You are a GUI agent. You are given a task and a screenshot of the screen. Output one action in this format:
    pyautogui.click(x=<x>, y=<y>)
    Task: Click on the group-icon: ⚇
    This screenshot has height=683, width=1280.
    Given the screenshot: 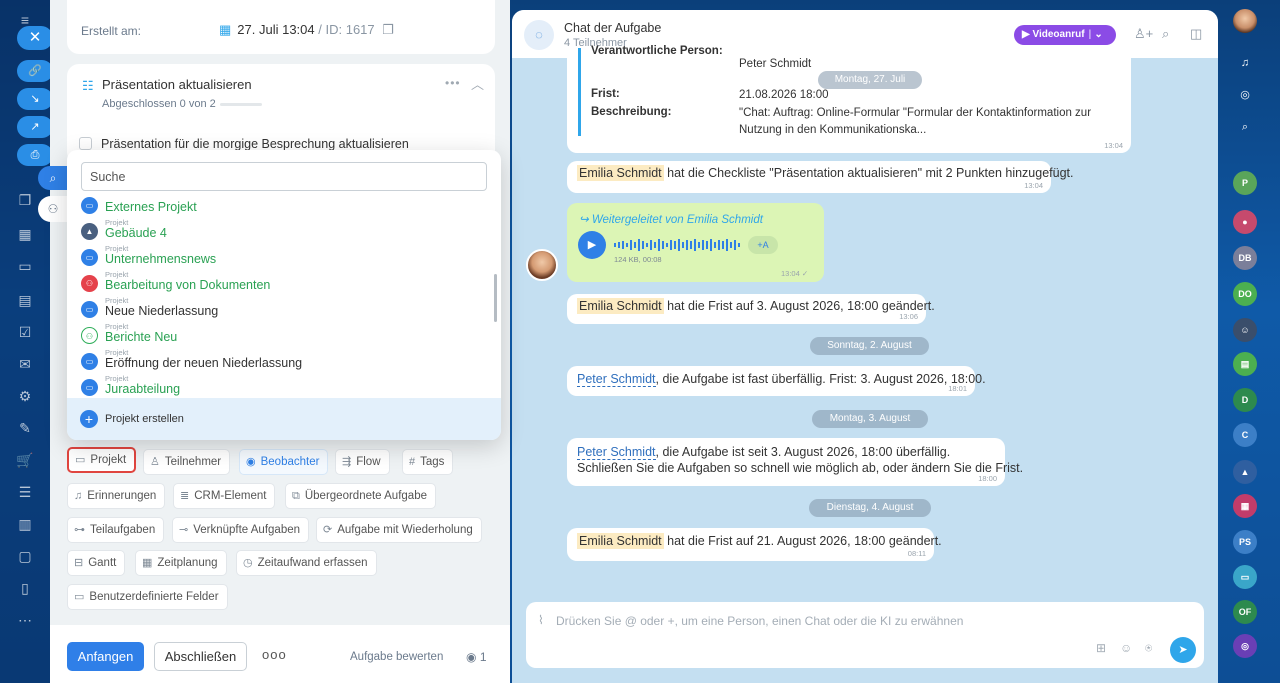 What is the action you would take?
    pyautogui.click(x=53, y=209)
    